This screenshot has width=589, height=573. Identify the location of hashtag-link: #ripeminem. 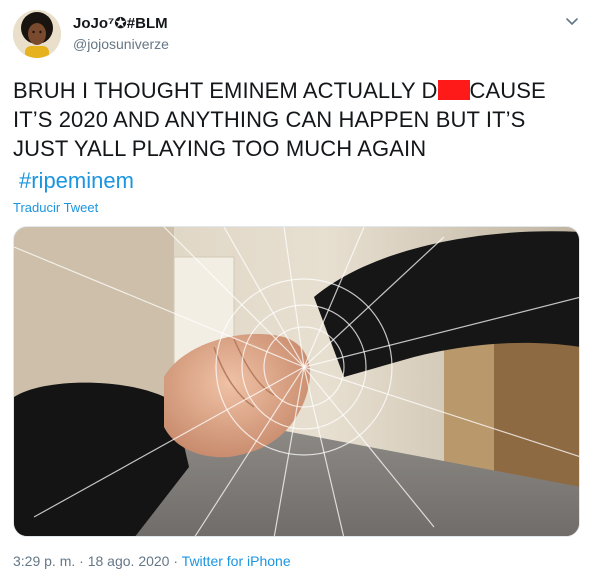
(76, 180).